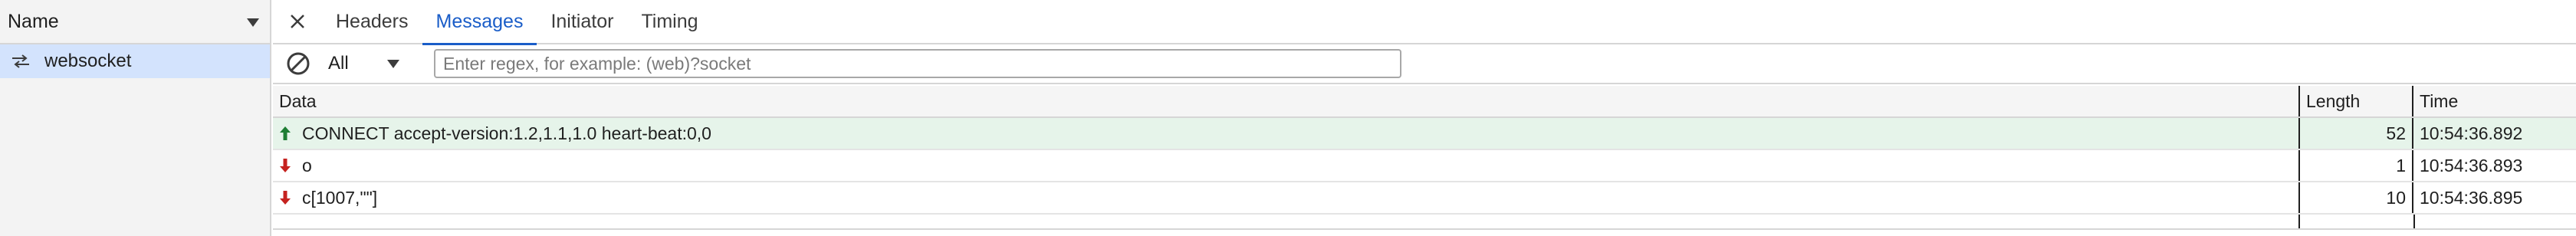 Image resolution: width=2576 pixels, height=236 pixels. I want to click on message-row: o 1 10:54:36.893, so click(1424, 166).